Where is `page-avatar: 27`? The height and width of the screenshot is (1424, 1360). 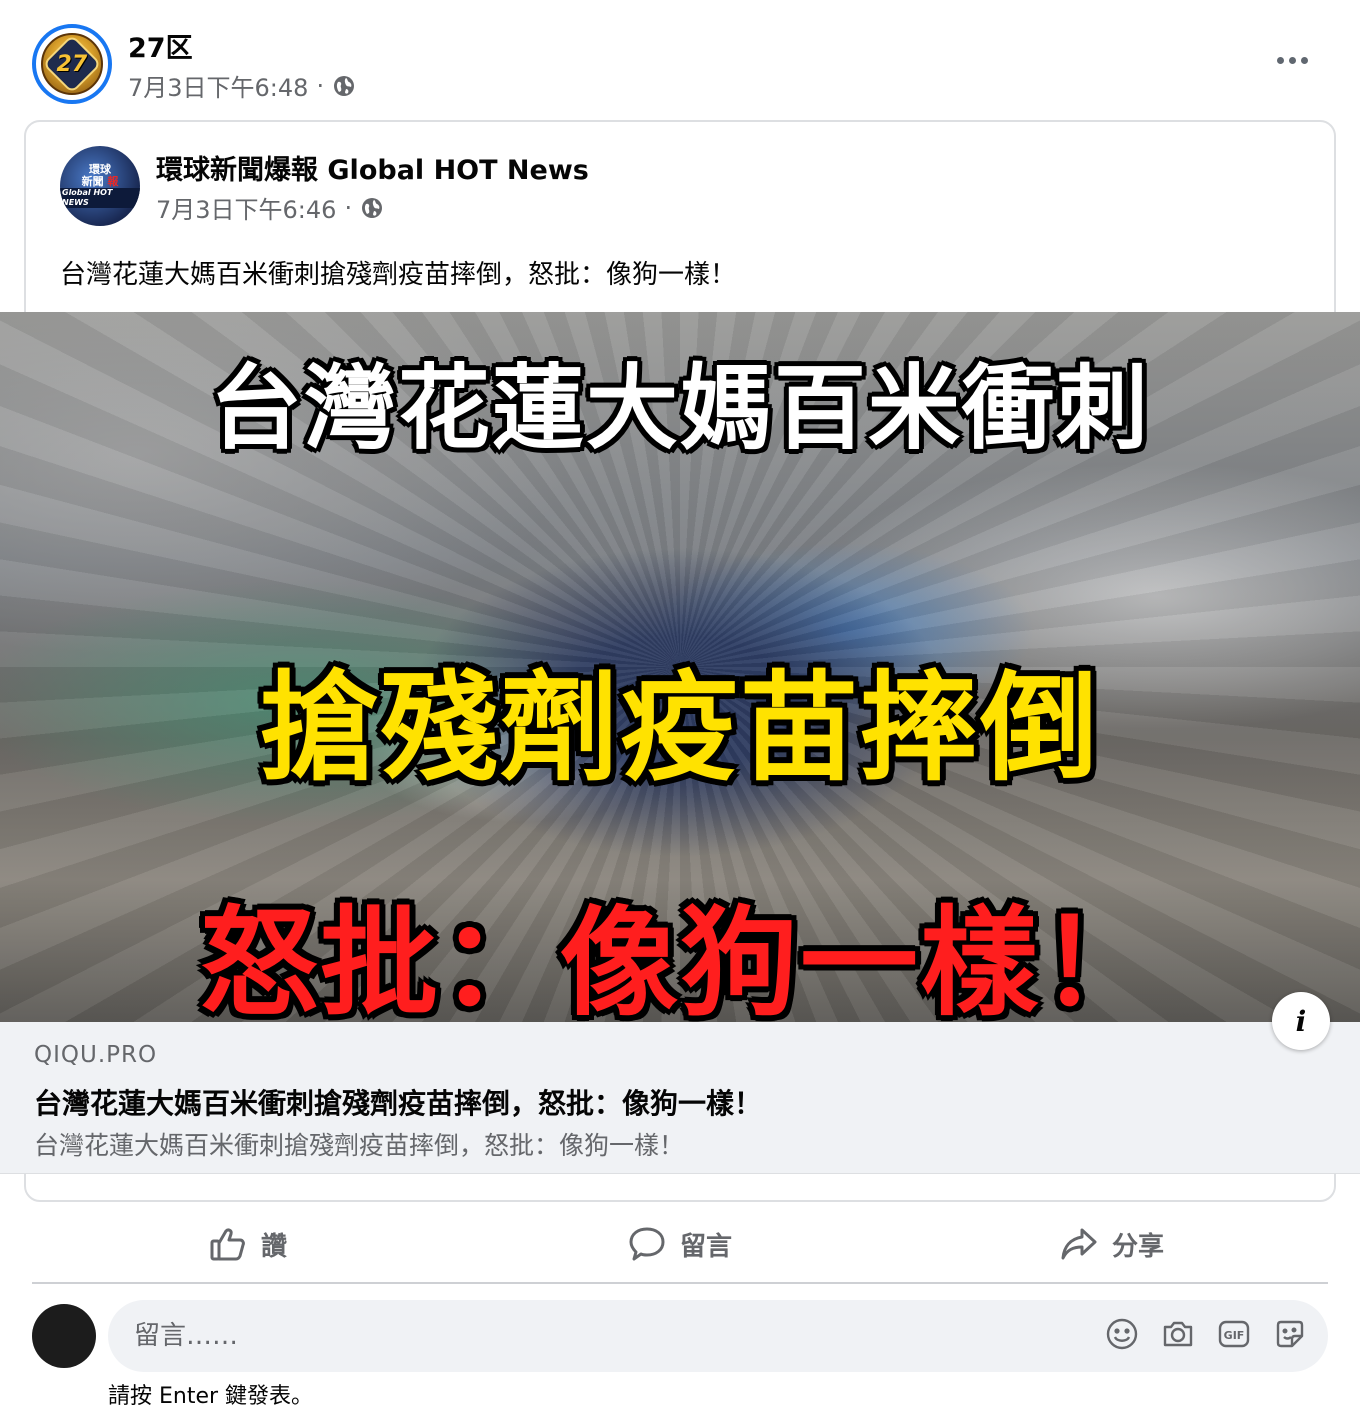 page-avatar: 27 is located at coordinates (72, 64).